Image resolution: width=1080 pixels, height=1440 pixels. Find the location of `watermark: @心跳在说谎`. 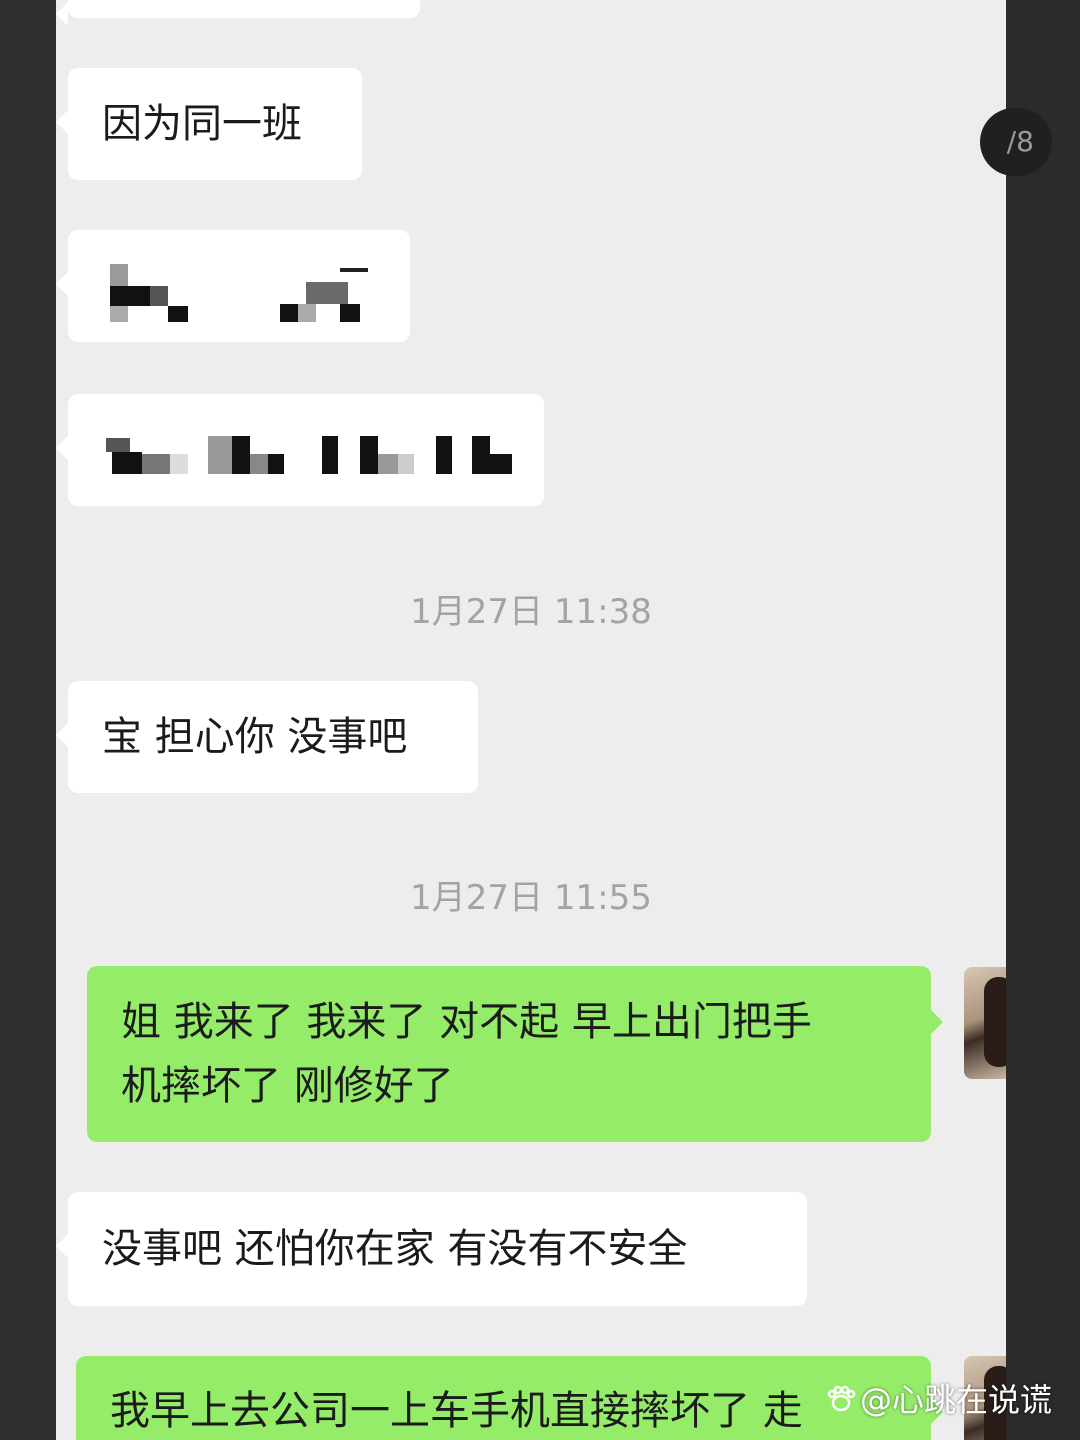

watermark: @心跳在说谎 is located at coordinates (939, 1400).